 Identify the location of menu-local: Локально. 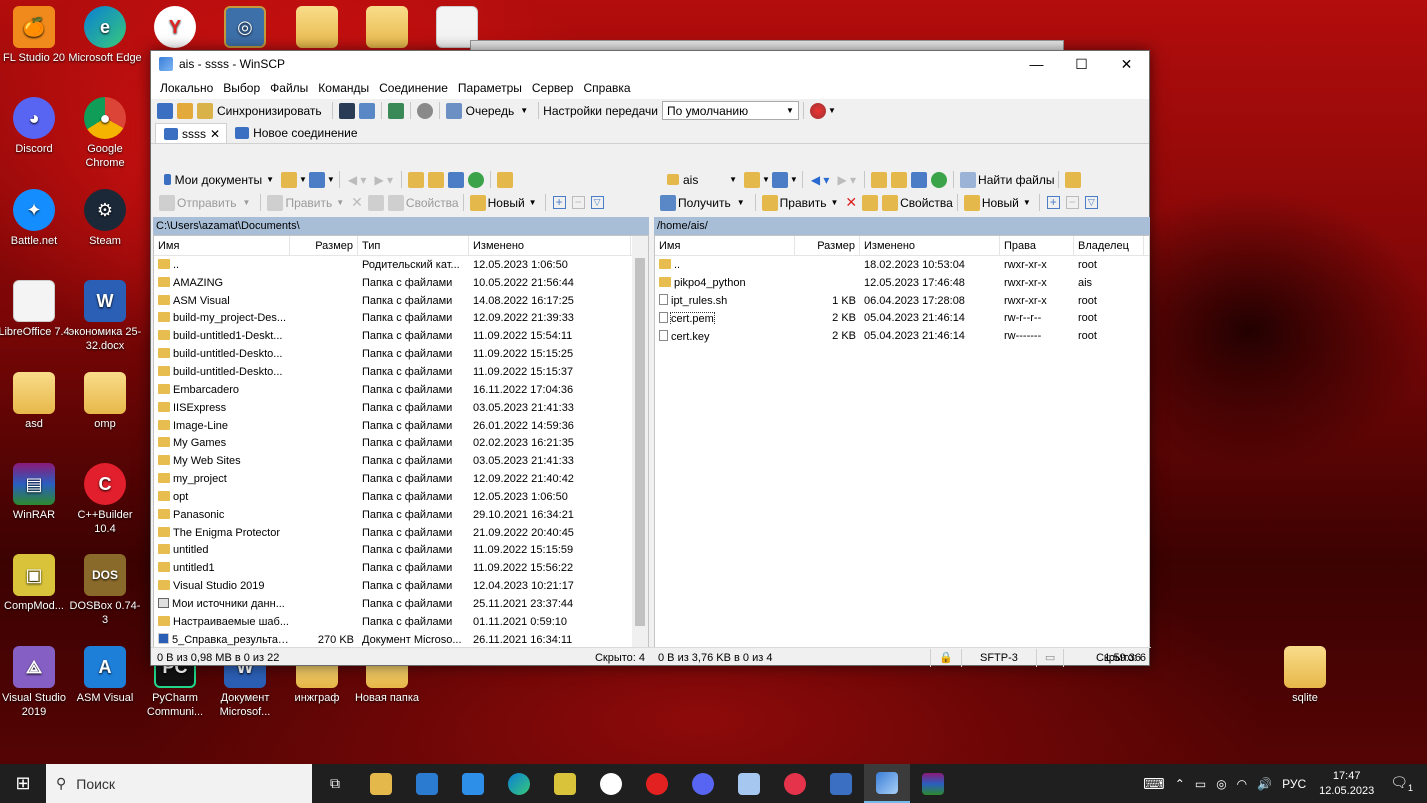
(186, 88).